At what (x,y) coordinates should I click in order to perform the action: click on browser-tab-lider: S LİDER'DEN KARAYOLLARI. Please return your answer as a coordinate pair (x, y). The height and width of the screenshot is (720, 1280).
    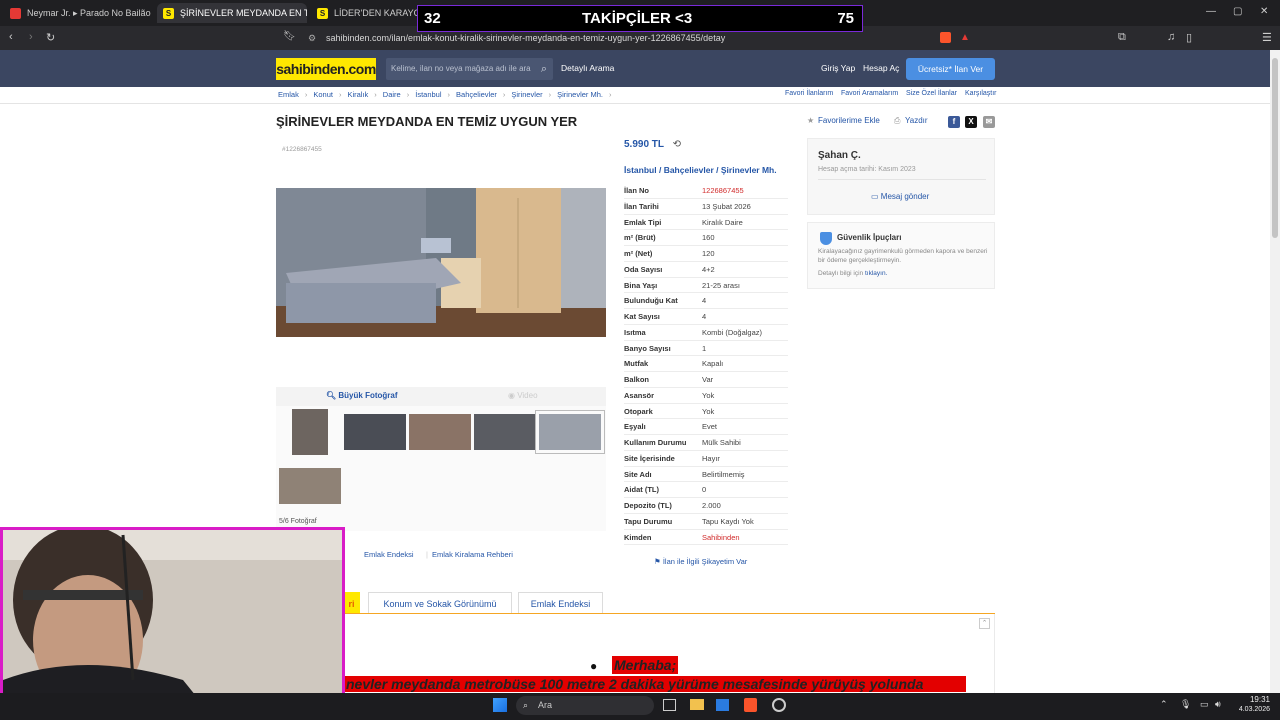
    Looking at the image, I should click on (366, 13).